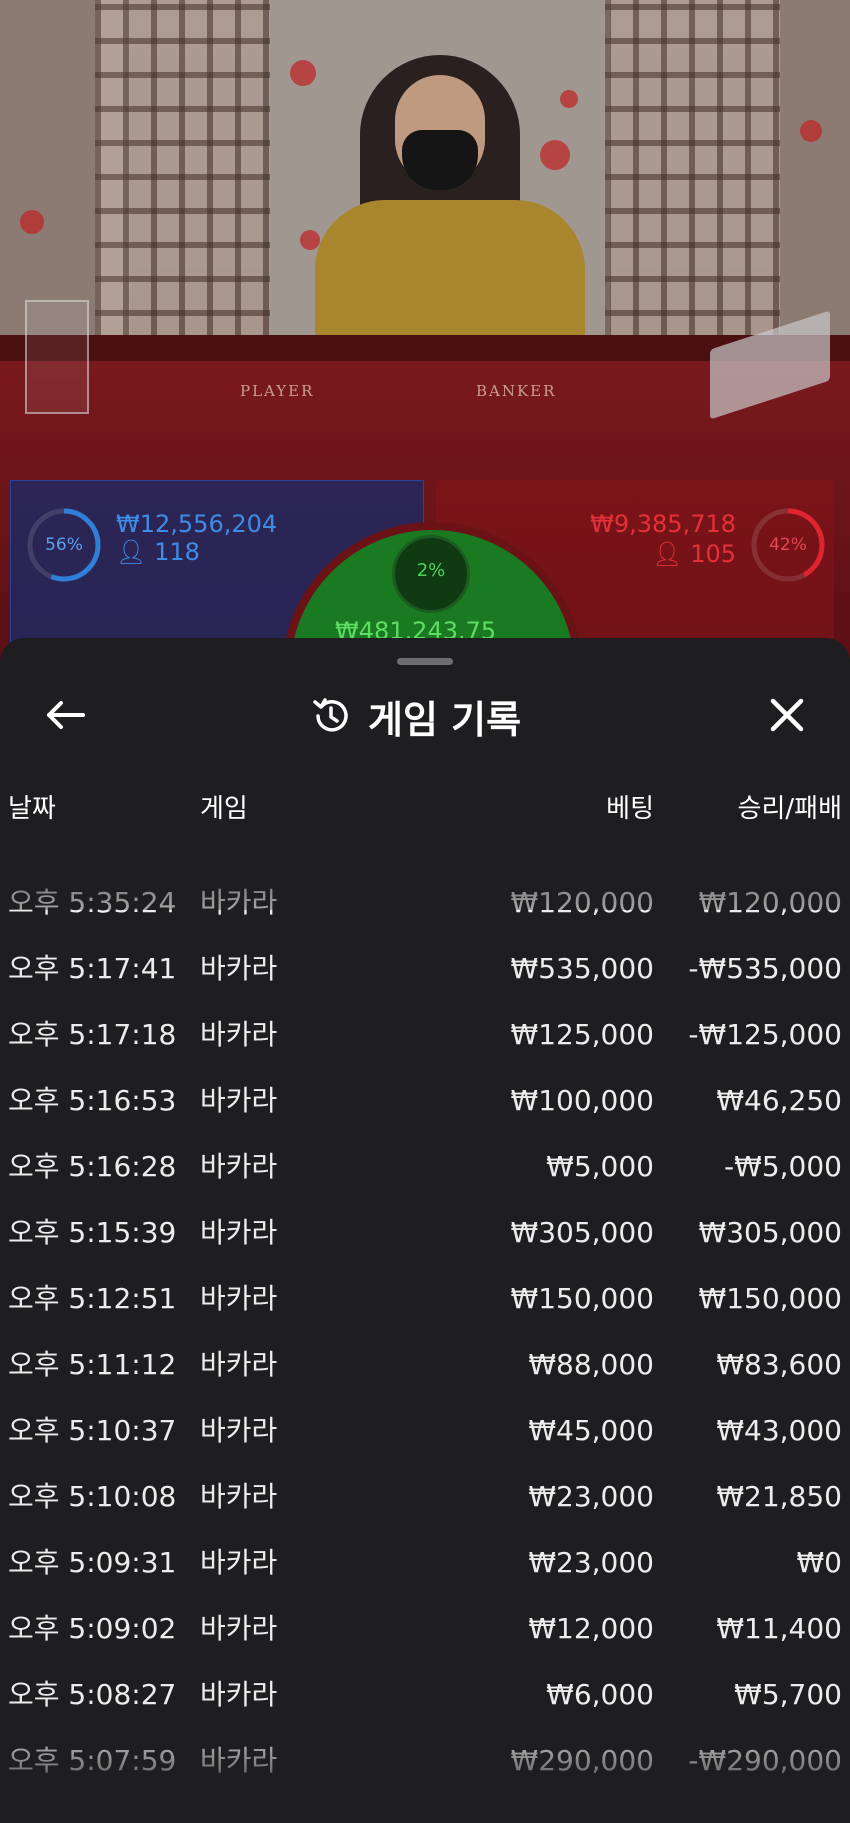 This screenshot has height=1823, width=850. Describe the element at coordinates (92, 1364) in the screenshot. I see `row-date: 오후 5:11:12` at that location.